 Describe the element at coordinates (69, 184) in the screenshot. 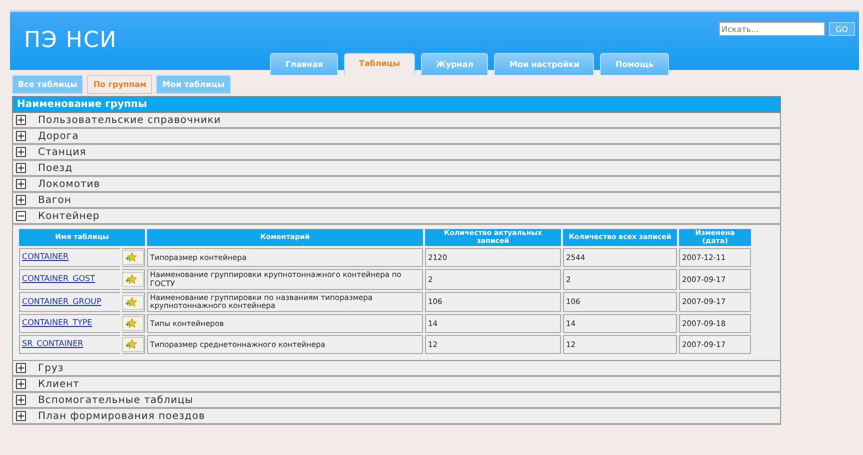

I see `group-name: Локомотив` at that location.